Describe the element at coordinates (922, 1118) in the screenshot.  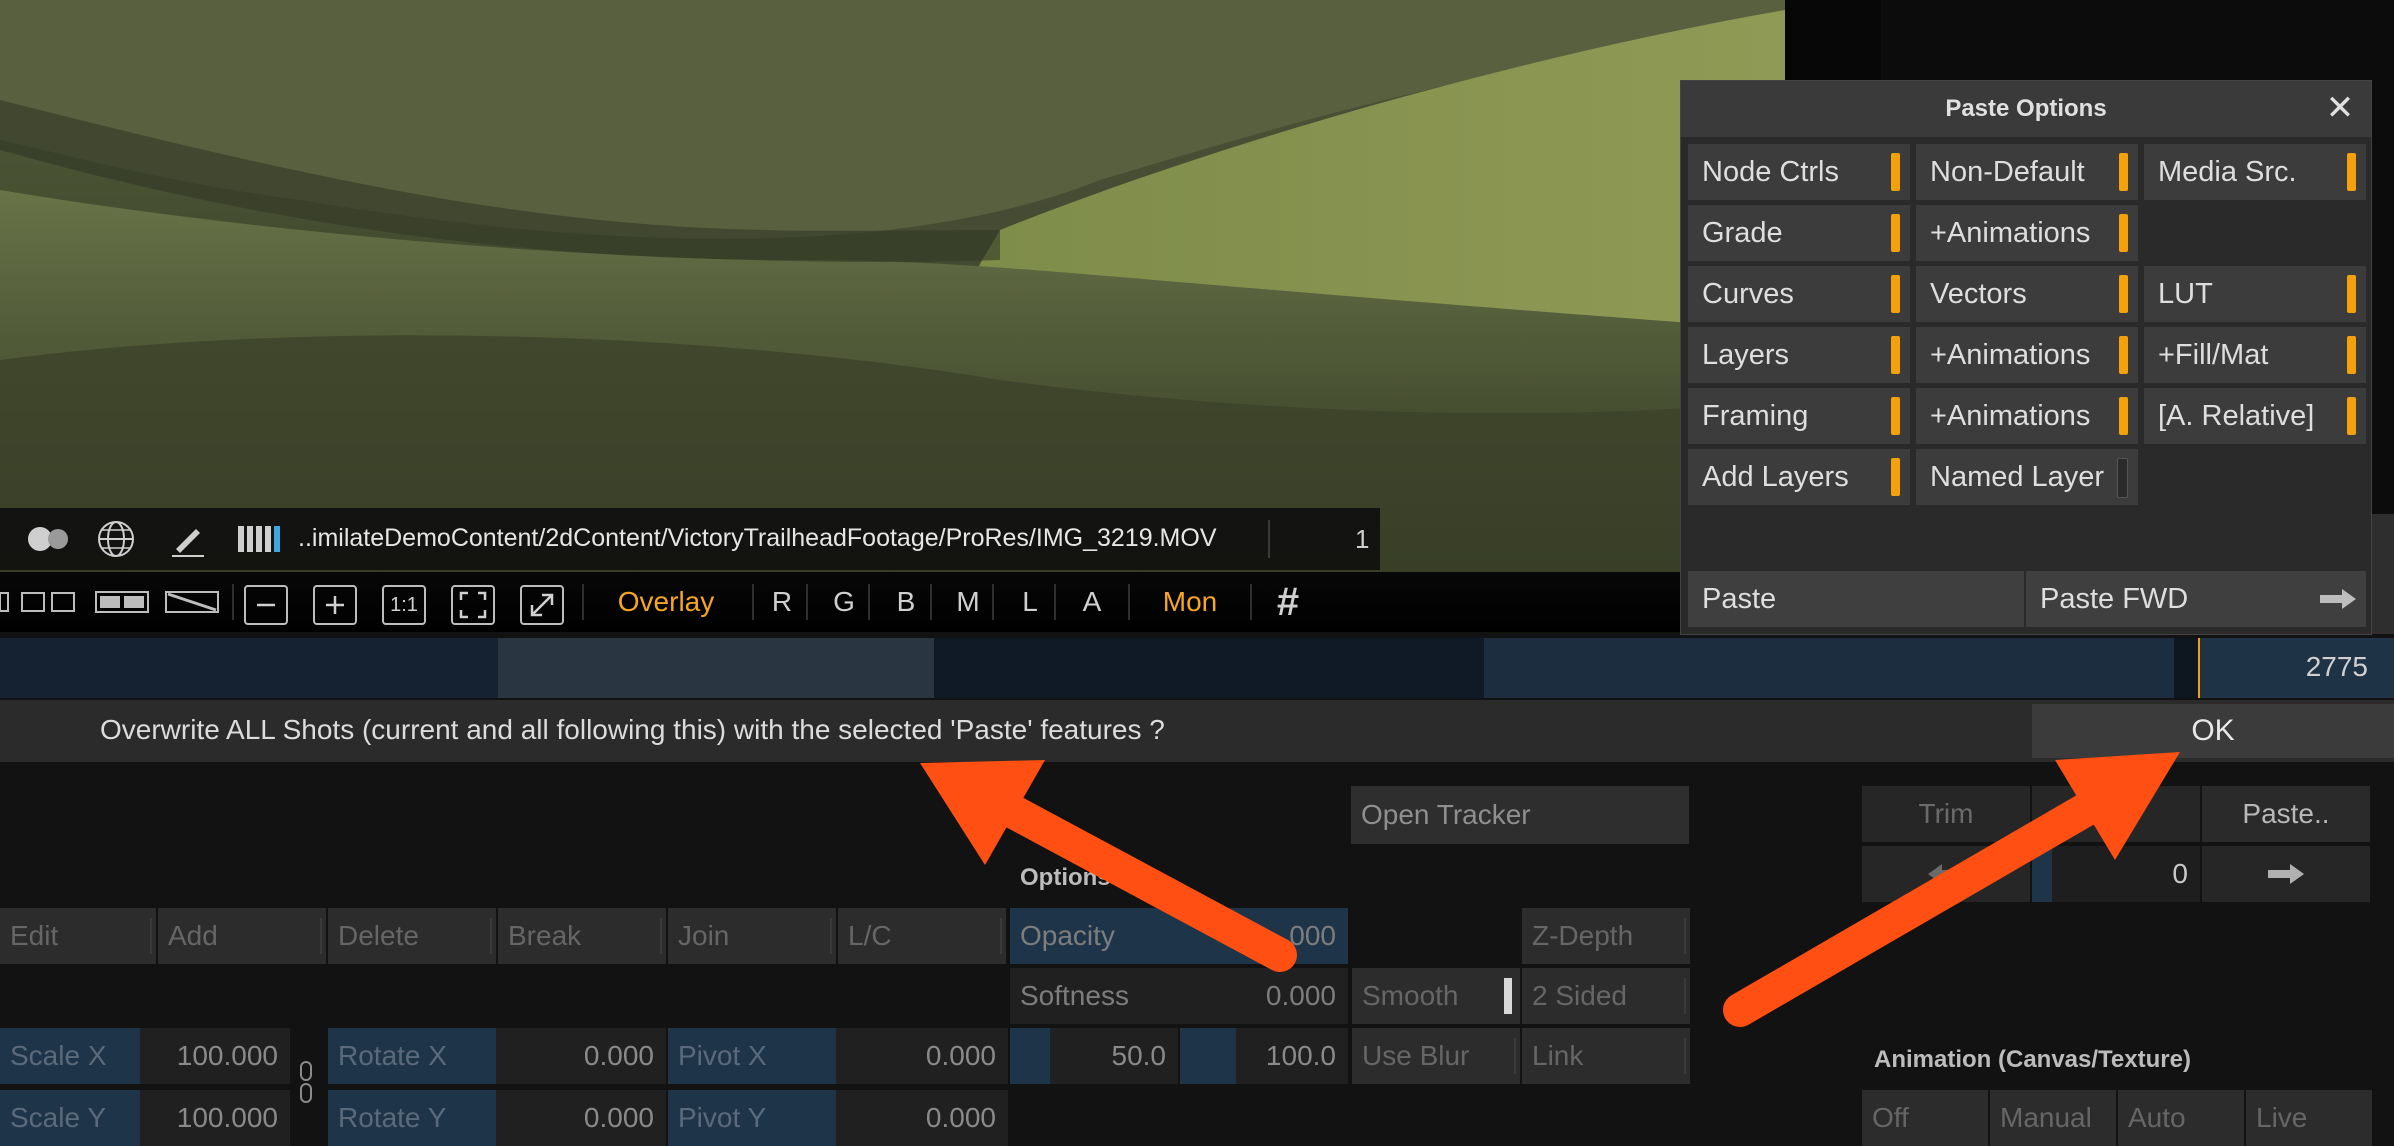
I see `pivot-y-field: 0.000` at that location.